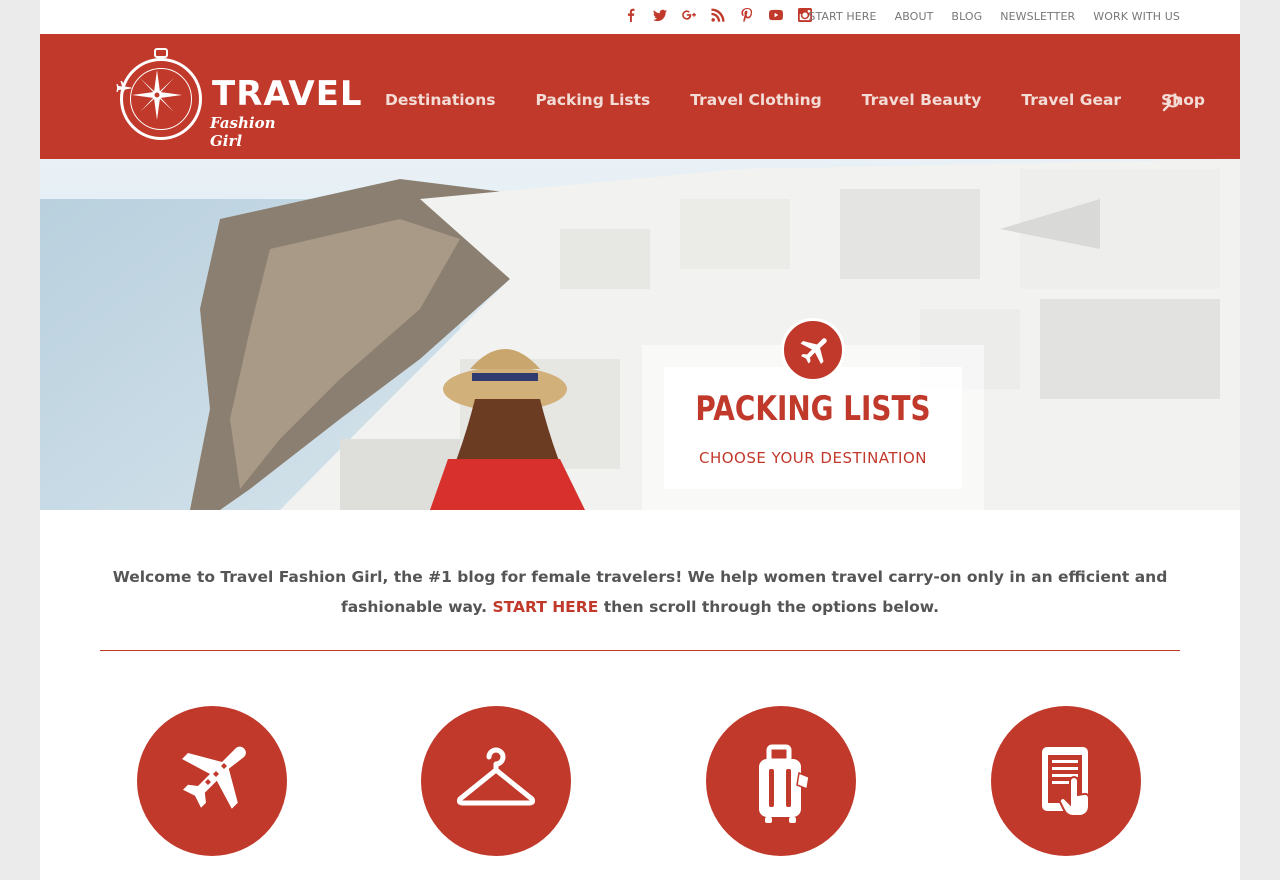 The height and width of the screenshot is (880, 1280). What do you see at coordinates (1071, 100) in the screenshot?
I see `nav-travel-gear: Travel Gear` at bounding box center [1071, 100].